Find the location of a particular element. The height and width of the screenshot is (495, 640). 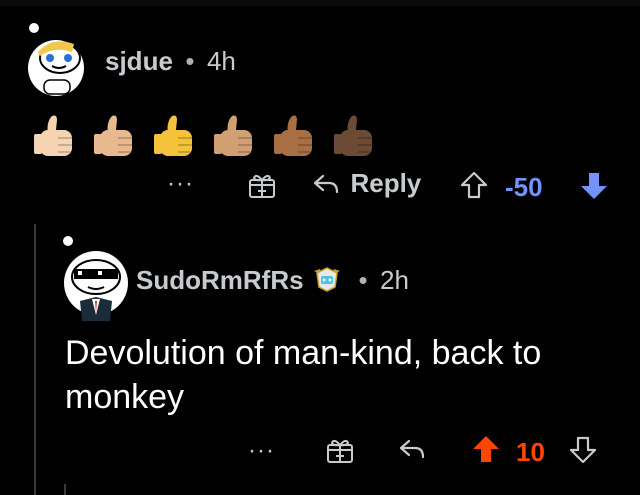

comment-1-header: sjdue • 4h is located at coordinates (170, 61).